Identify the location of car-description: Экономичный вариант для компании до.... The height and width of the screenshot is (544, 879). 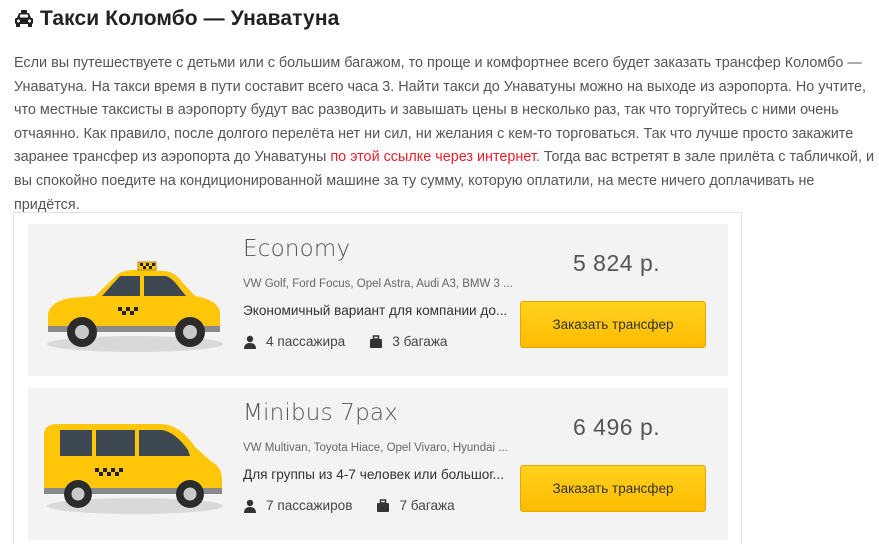
(375, 310).